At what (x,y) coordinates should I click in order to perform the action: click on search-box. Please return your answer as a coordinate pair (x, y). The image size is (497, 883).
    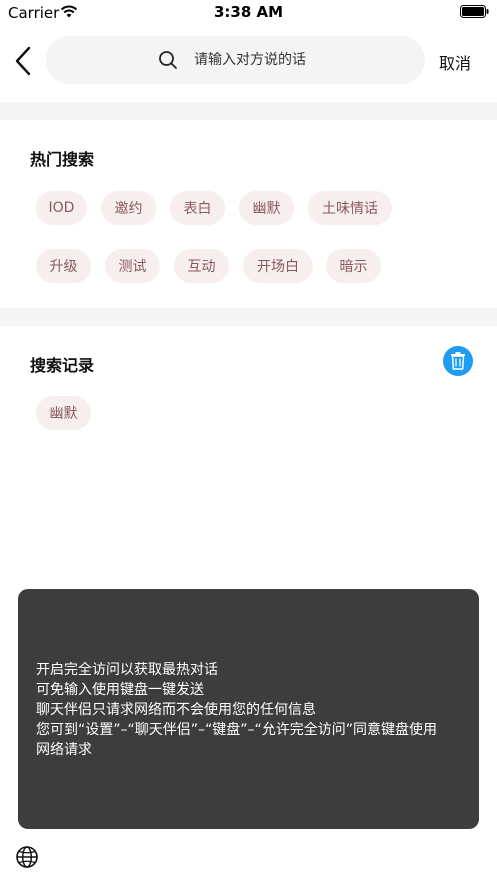
    Looking at the image, I should click on (235, 60).